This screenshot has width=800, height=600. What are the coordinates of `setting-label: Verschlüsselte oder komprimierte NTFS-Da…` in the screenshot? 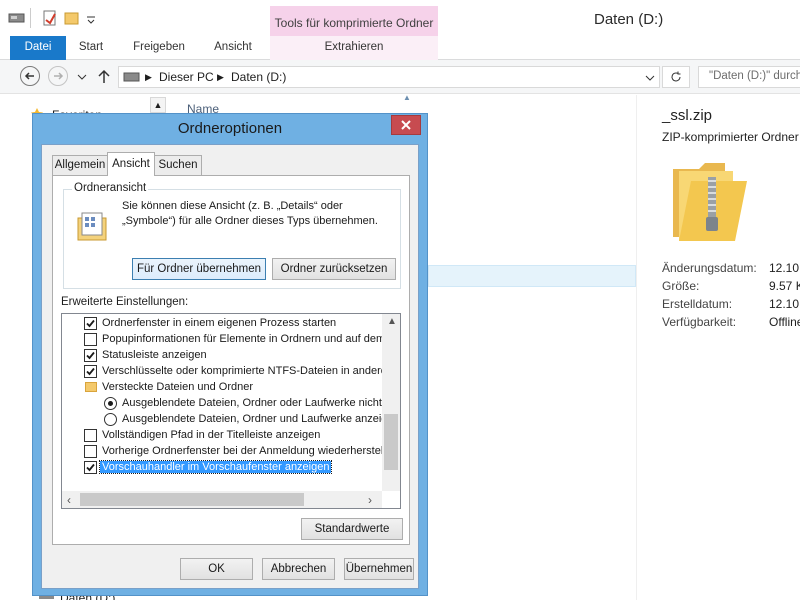 It's located at (251, 371).